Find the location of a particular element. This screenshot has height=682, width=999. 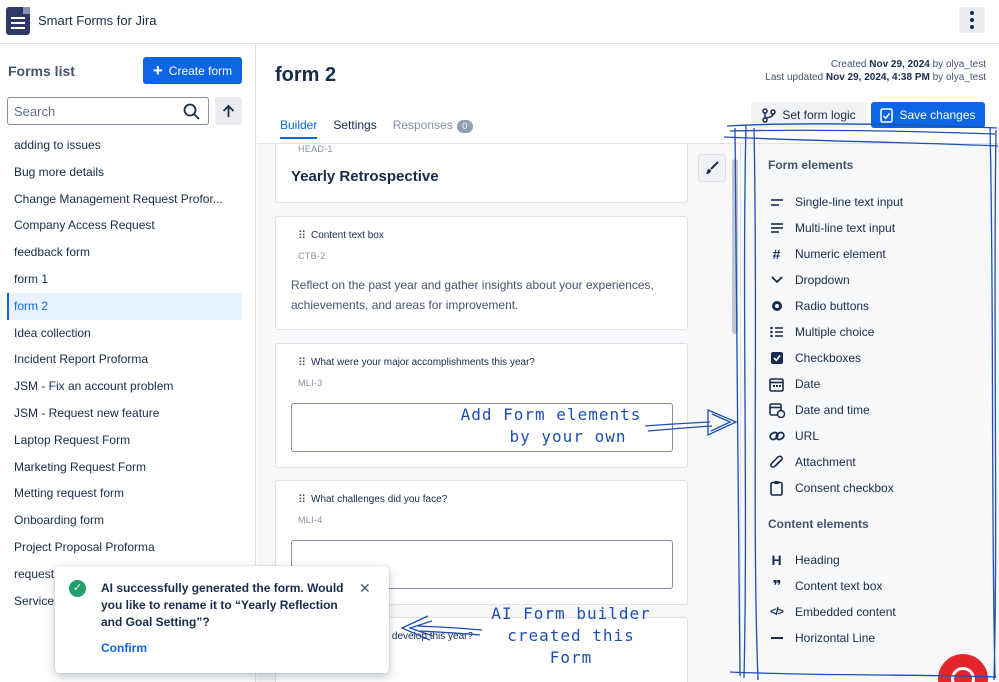

palette-item: Checkboxes is located at coordinates (814, 358).